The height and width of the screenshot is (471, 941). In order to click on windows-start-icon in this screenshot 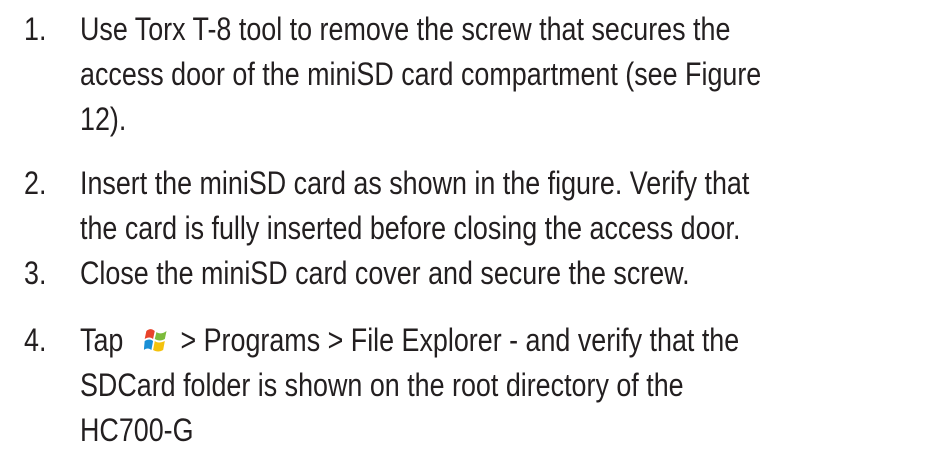, I will do `click(155, 337)`.